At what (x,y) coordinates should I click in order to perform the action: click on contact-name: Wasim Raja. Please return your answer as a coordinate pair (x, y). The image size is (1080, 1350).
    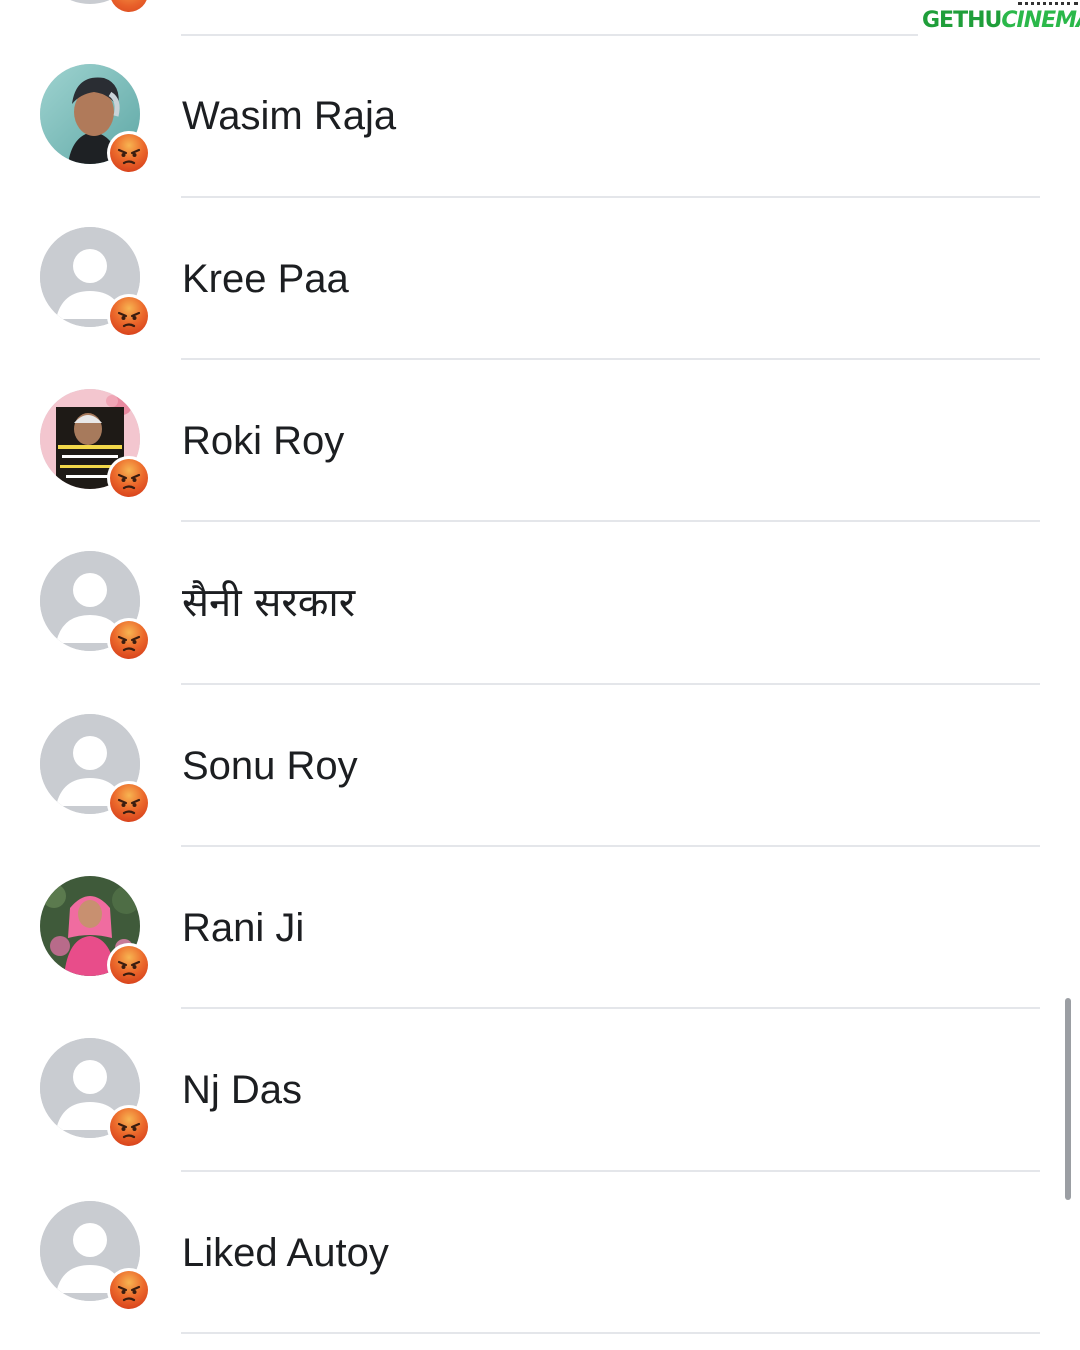
    Looking at the image, I should click on (289, 116).